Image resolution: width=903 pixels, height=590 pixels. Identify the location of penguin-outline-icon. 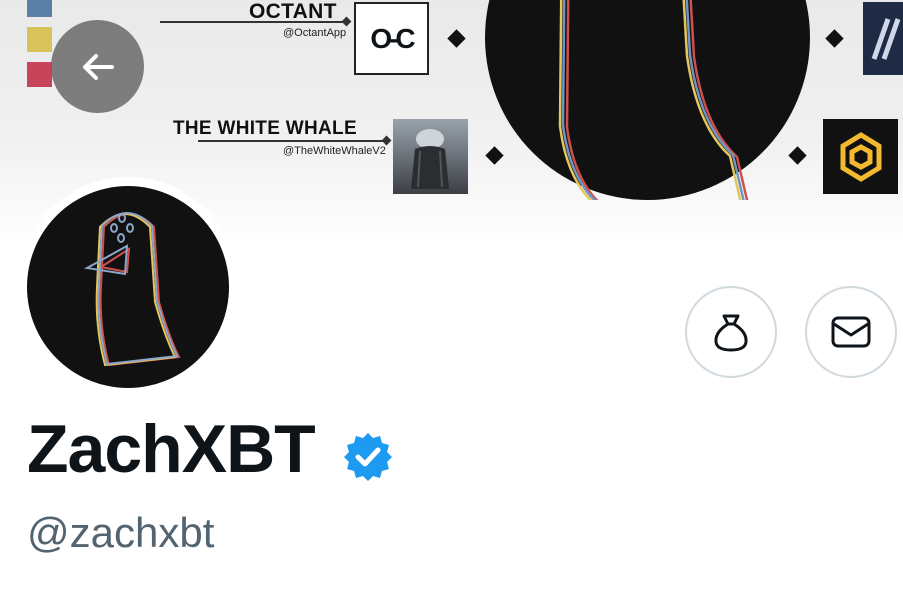
(655, 114).